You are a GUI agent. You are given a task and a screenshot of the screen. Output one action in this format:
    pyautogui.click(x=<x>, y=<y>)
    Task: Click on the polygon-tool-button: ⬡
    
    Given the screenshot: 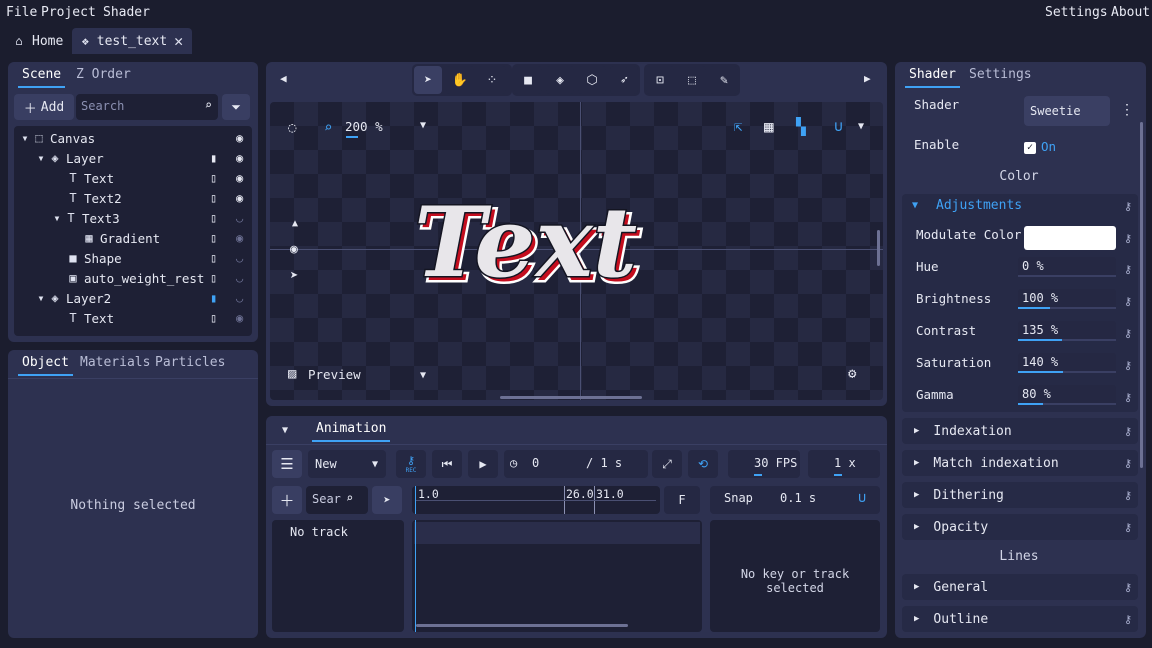 What is the action you would take?
    pyautogui.click(x=592, y=80)
    